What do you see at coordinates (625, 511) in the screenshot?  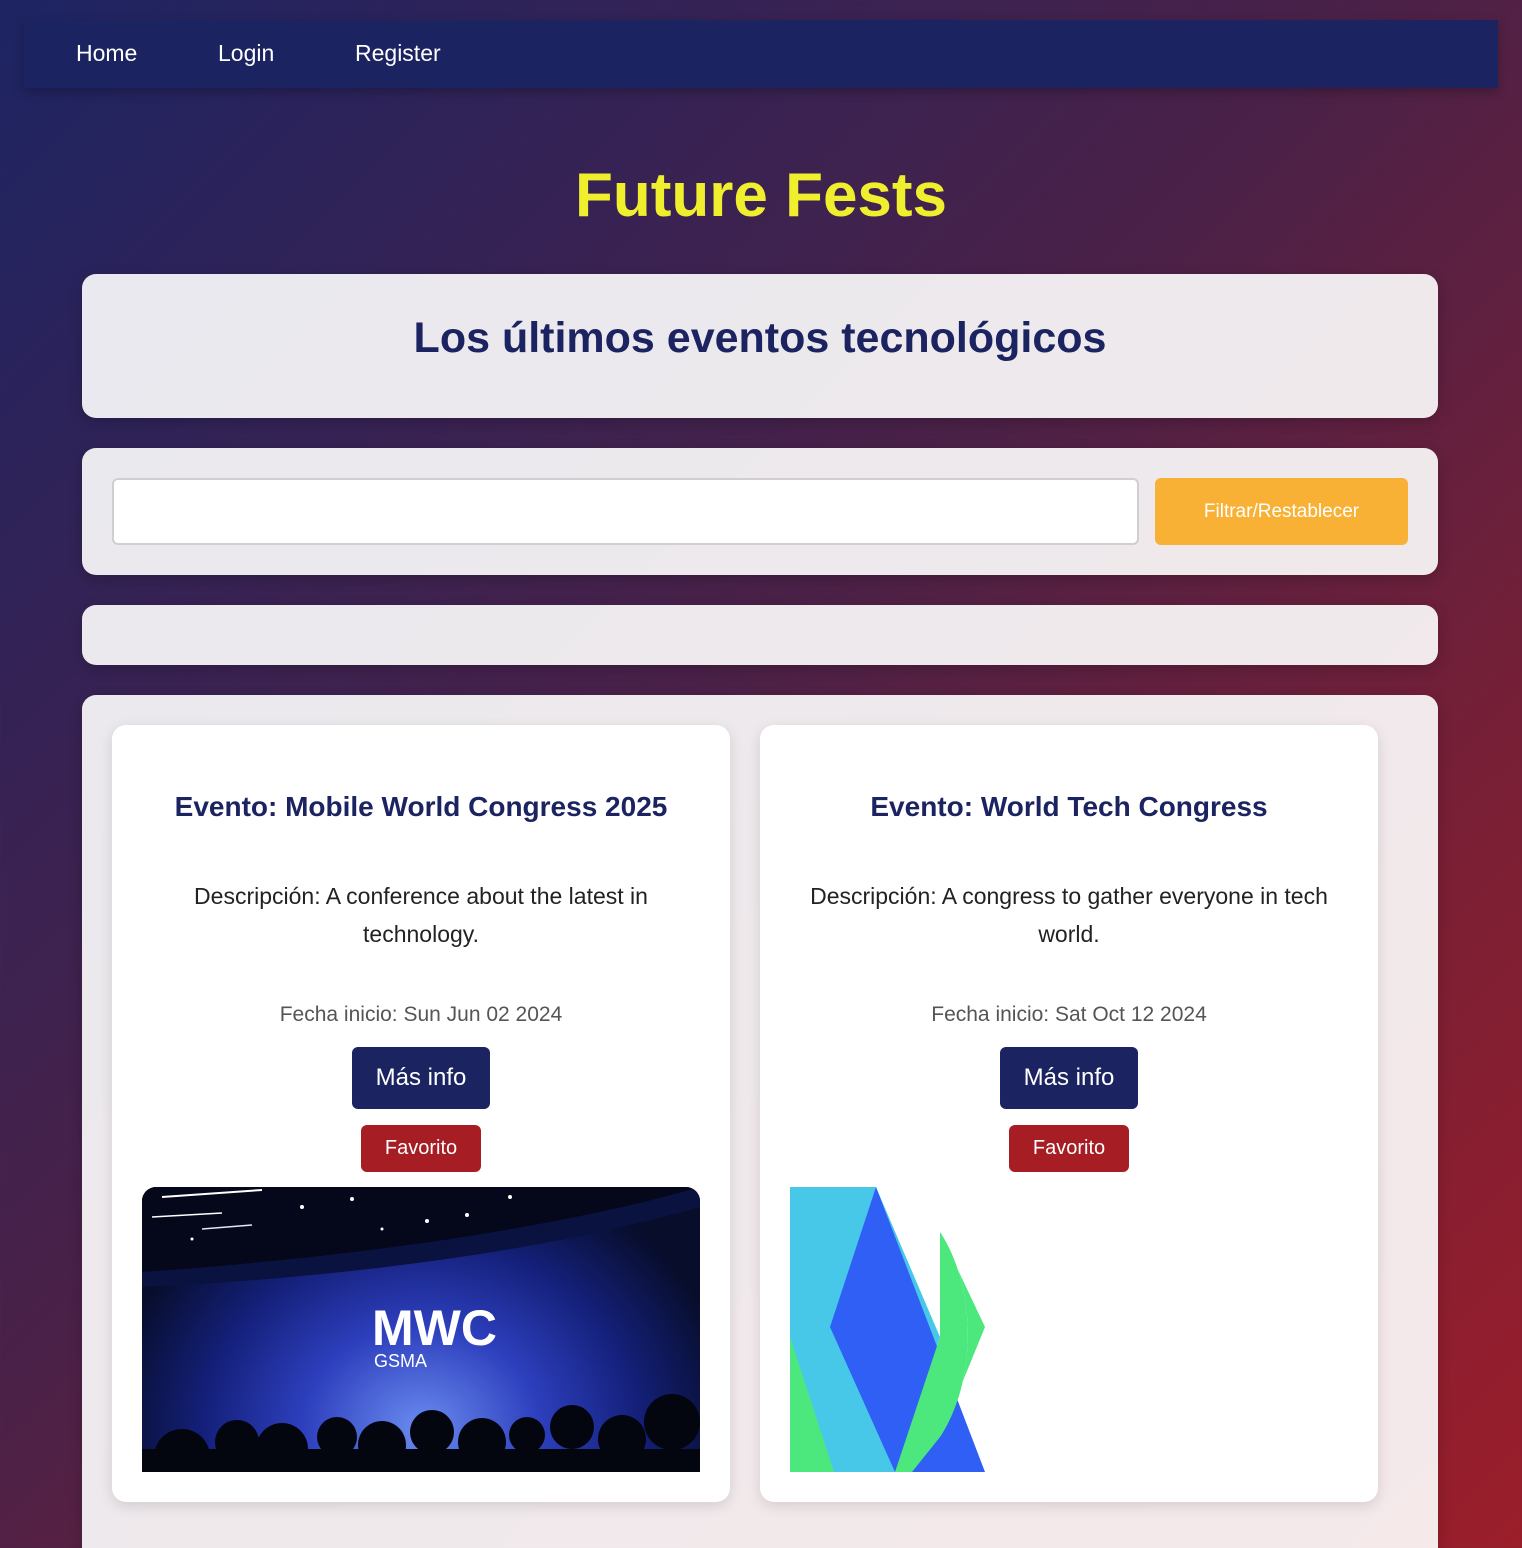 I see `filter-input` at bounding box center [625, 511].